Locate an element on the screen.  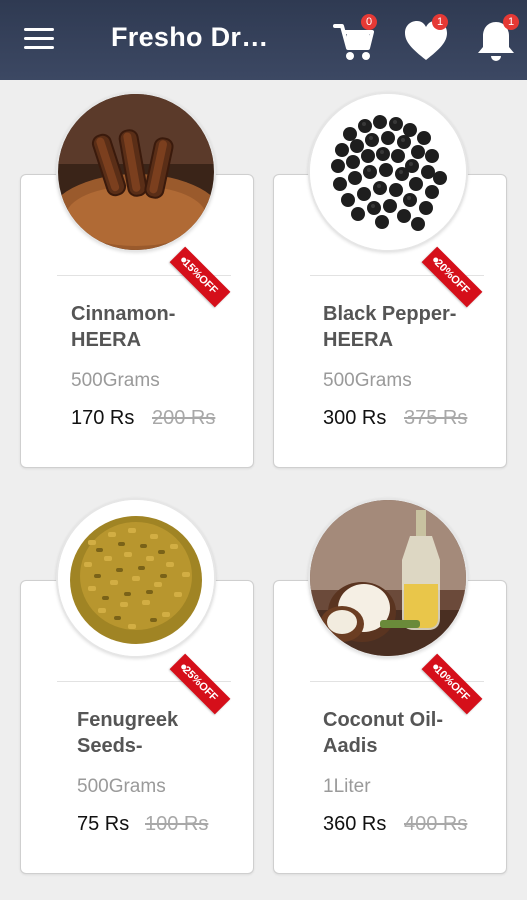
product-price: 360 Rs is located at coordinates (355, 824).